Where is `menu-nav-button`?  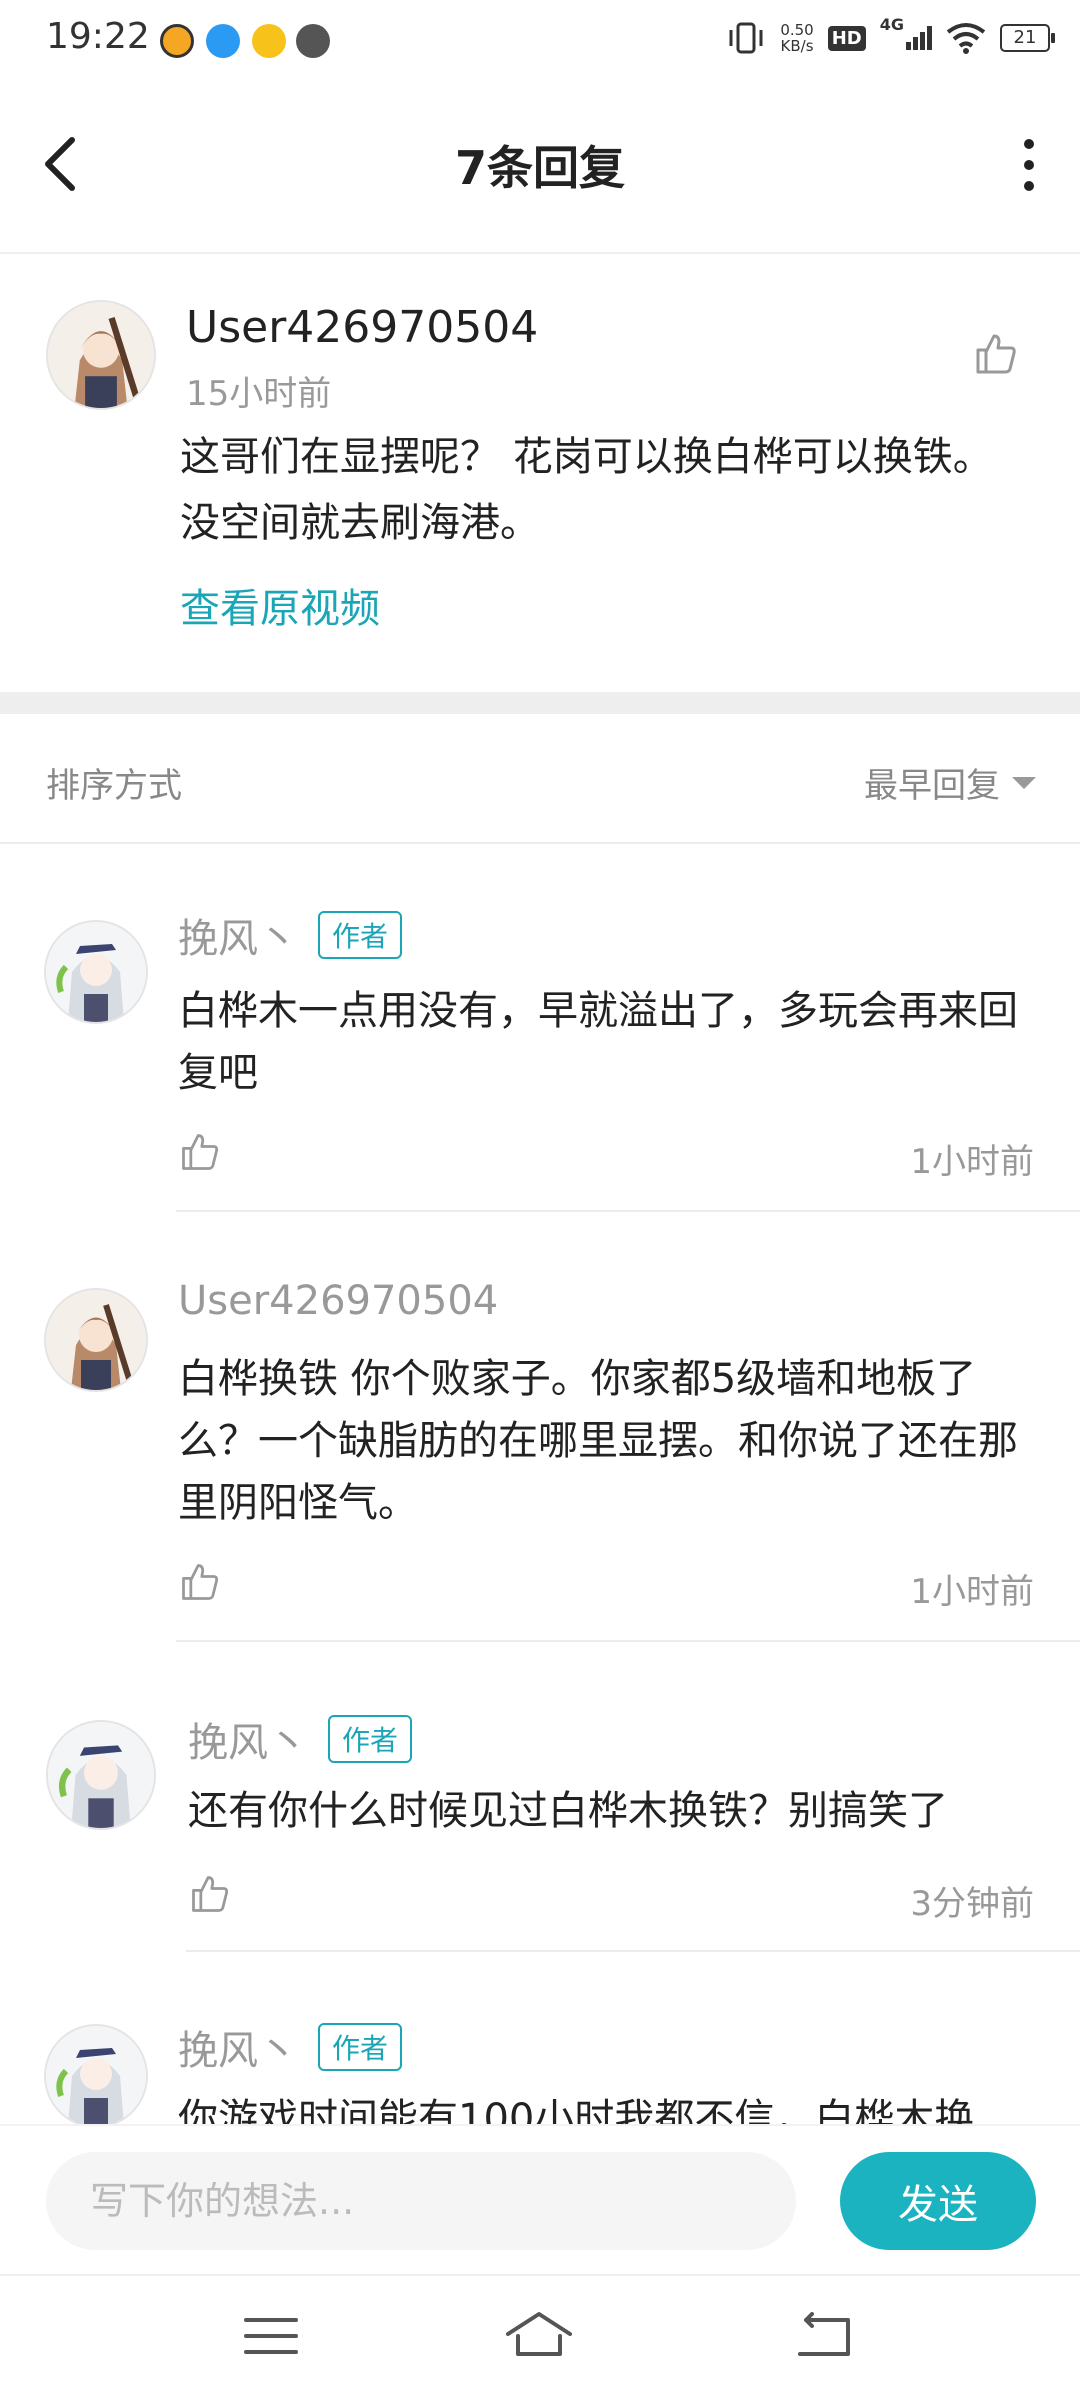 menu-nav-button is located at coordinates (271, 2336).